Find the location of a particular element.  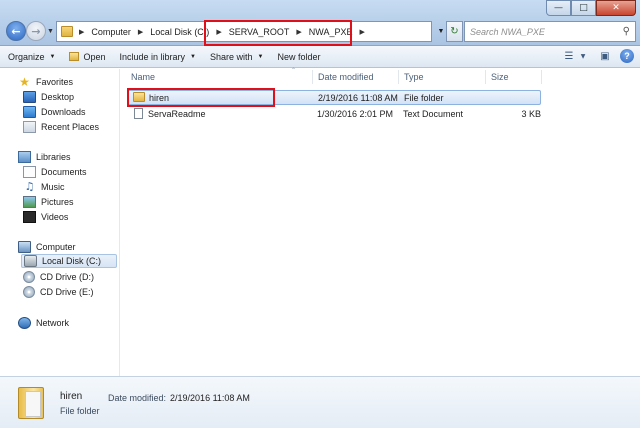

help-icon: ? is located at coordinates (627, 56).